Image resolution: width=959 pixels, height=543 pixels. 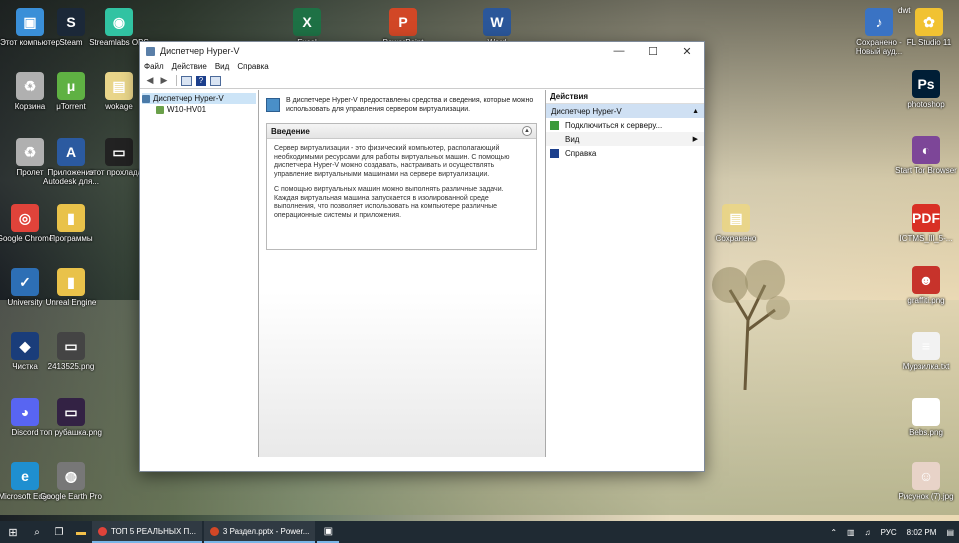 I want to click on collapse-up-icon: ▲, so click(x=527, y=131).